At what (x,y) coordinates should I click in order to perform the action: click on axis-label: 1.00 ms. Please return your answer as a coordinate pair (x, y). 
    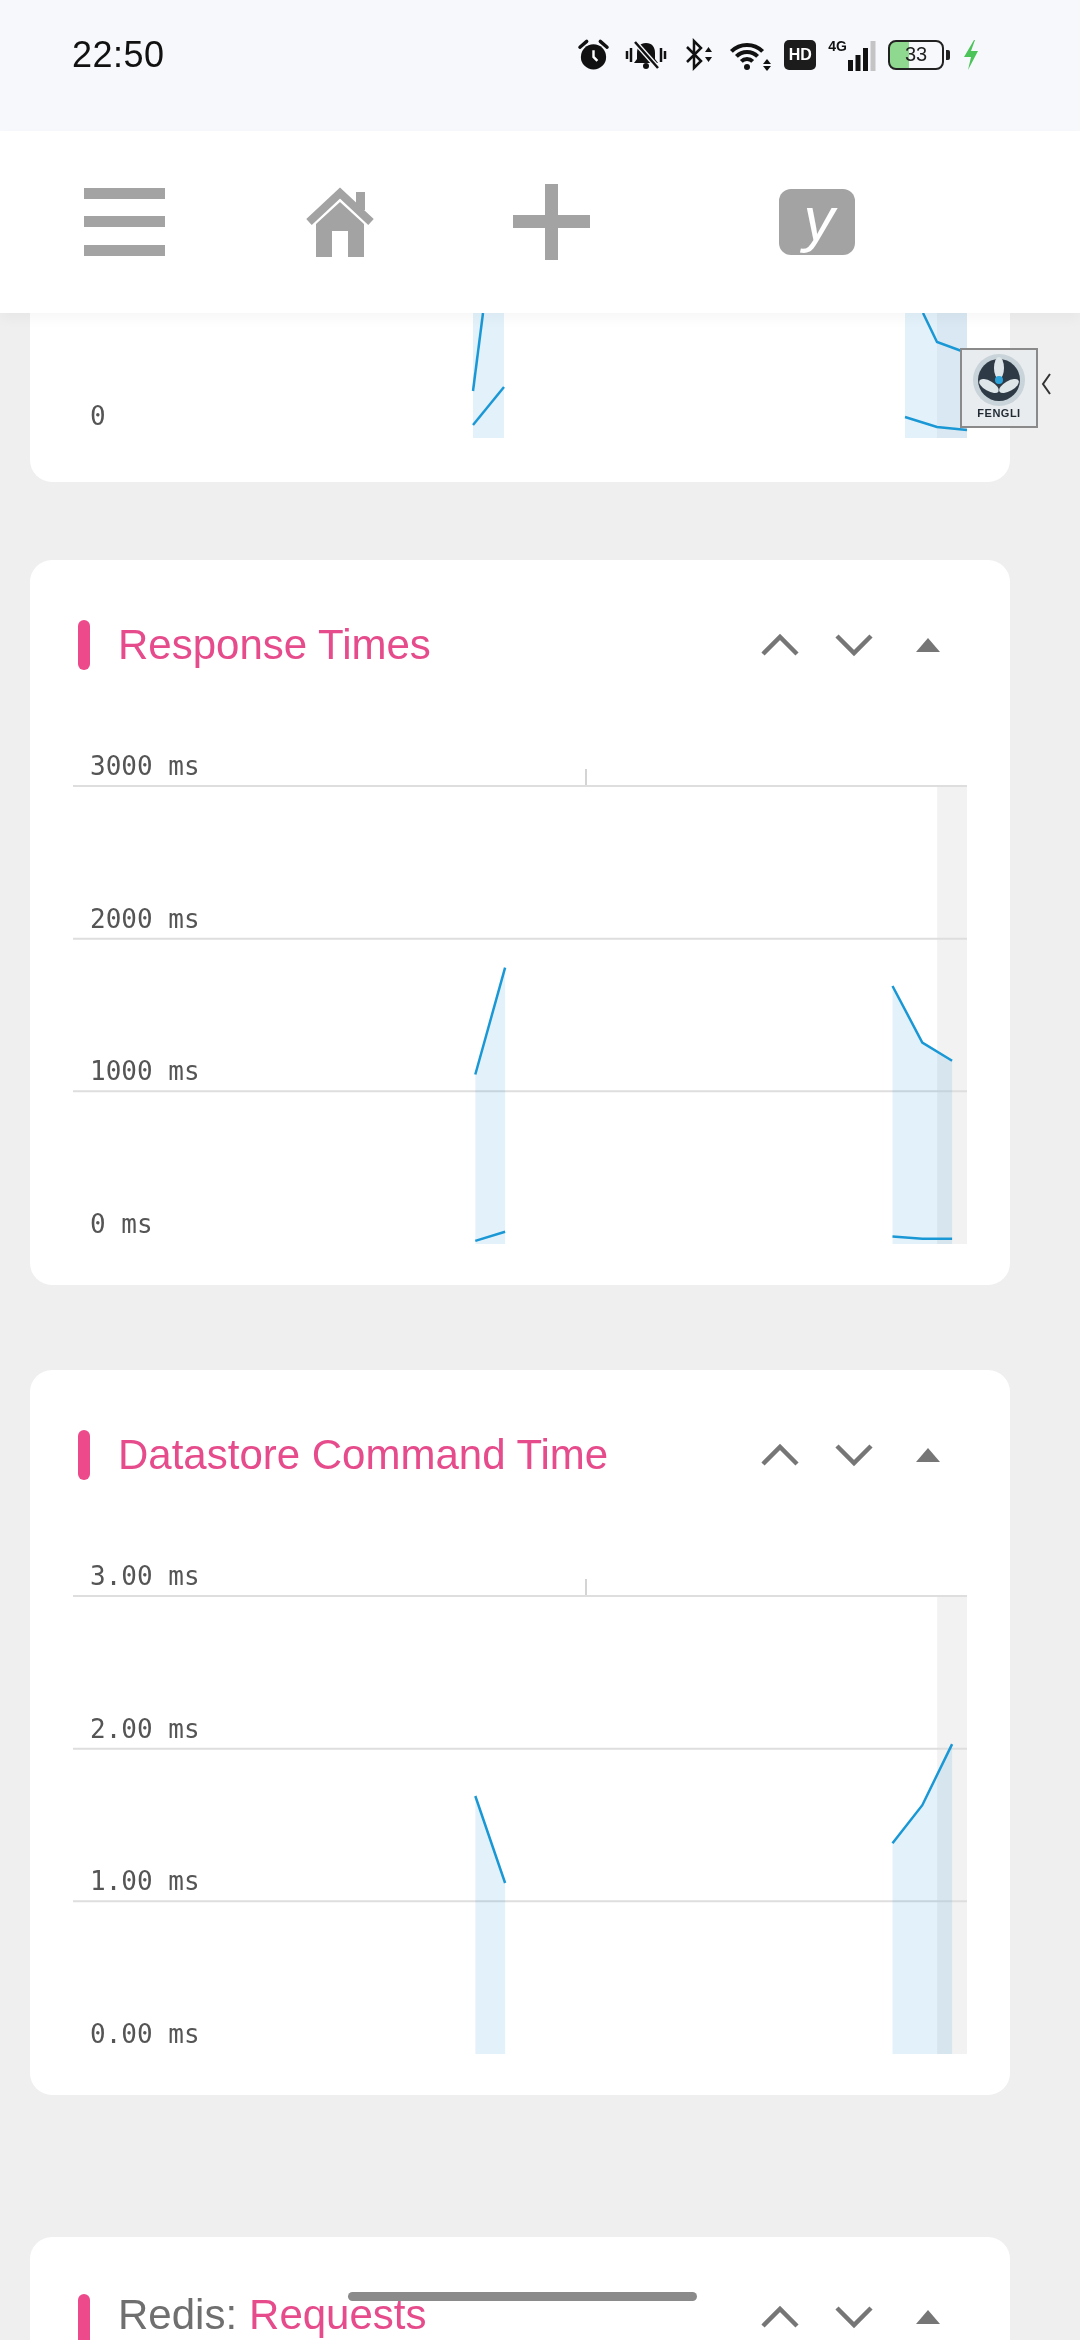
    Looking at the image, I should click on (145, 1881).